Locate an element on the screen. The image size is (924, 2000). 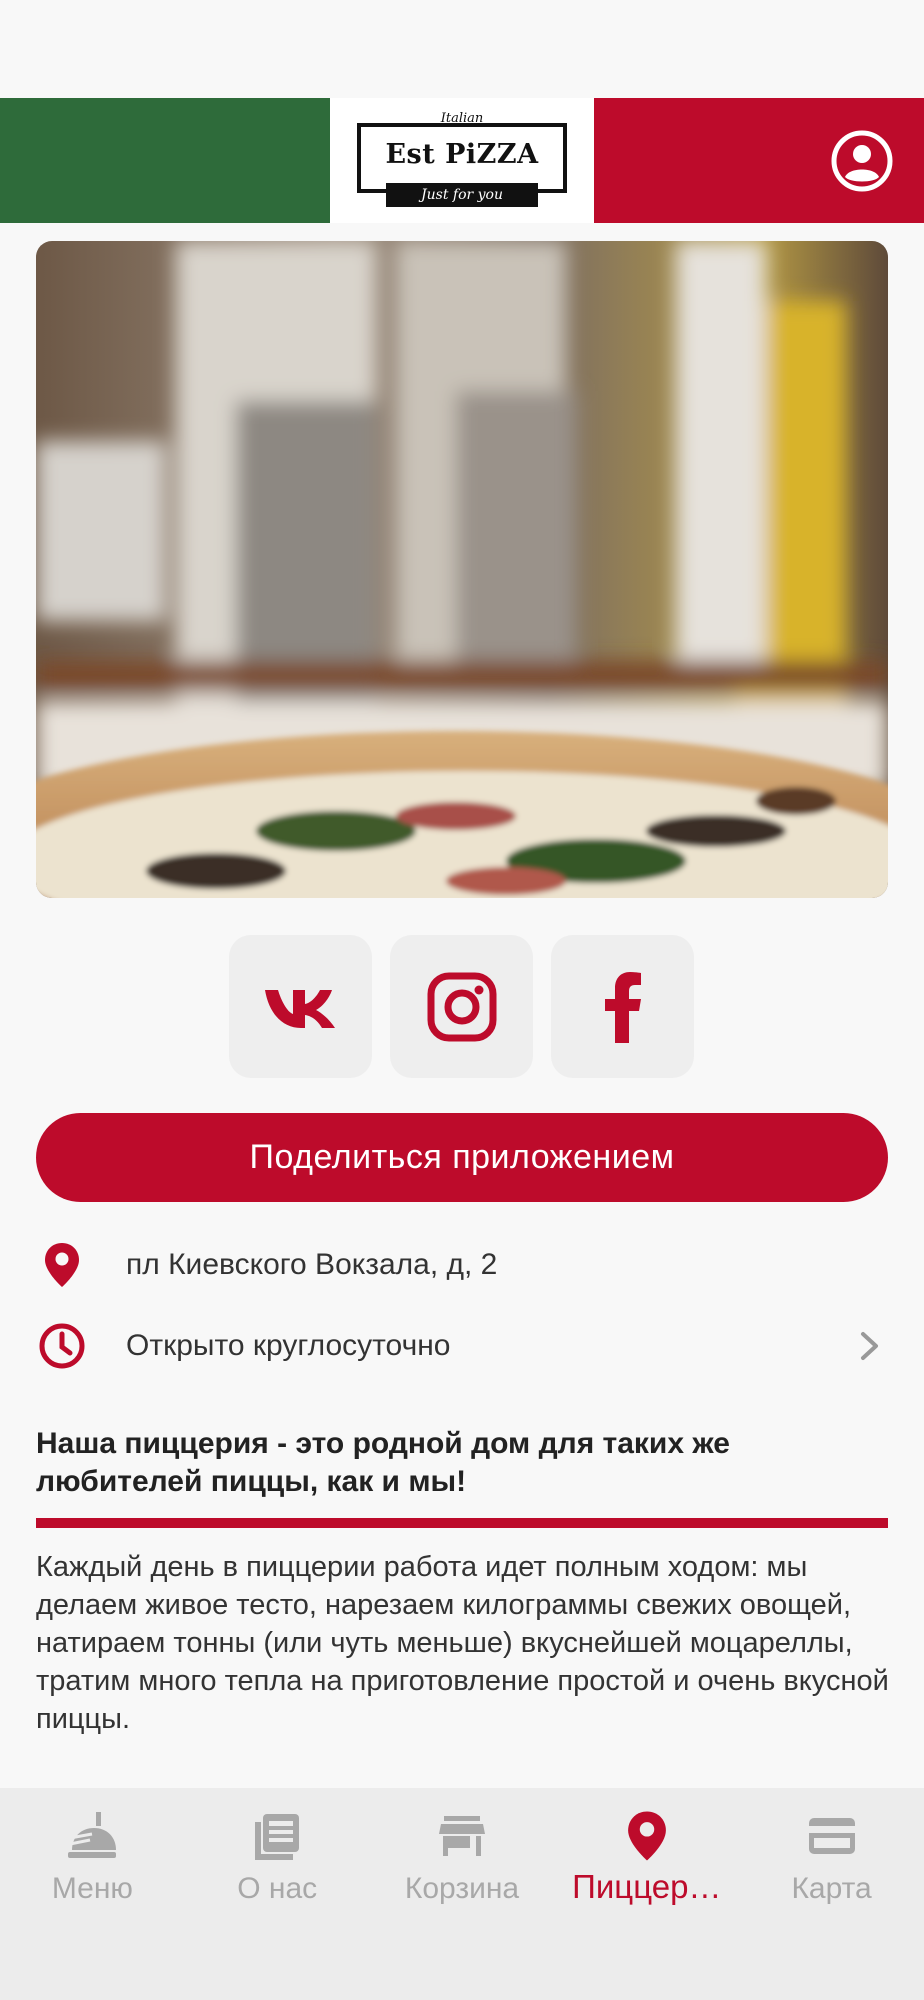
flag-red-stripe is located at coordinates (759, 160).